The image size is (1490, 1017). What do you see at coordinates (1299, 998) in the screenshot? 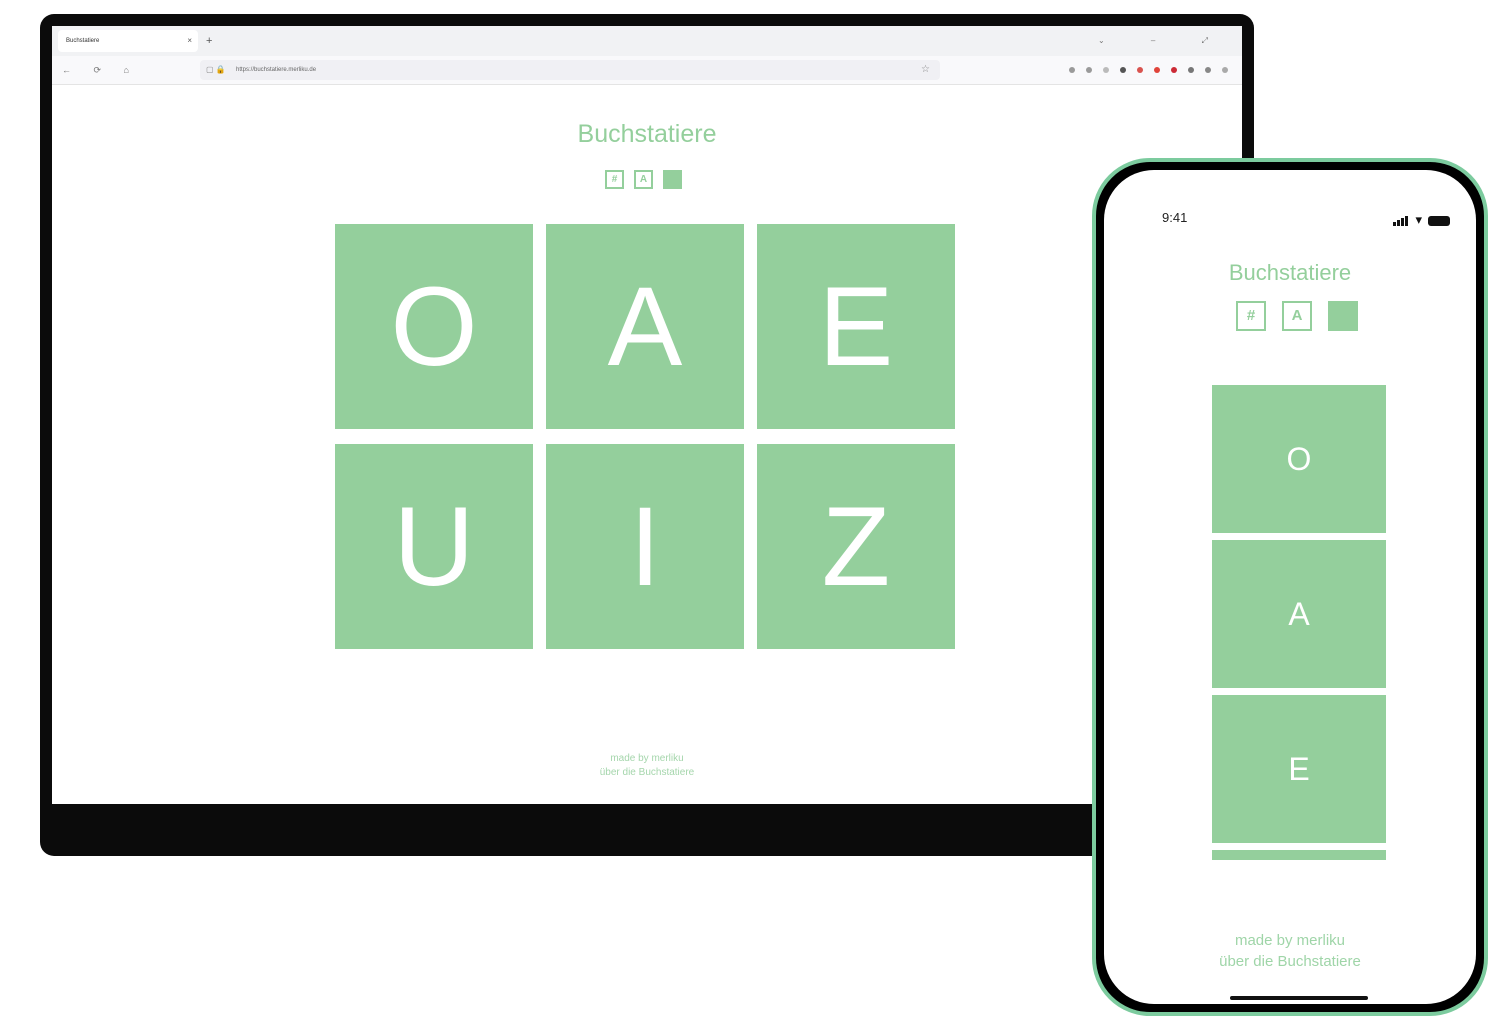
I see `home-indicator` at bounding box center [1299, 998].